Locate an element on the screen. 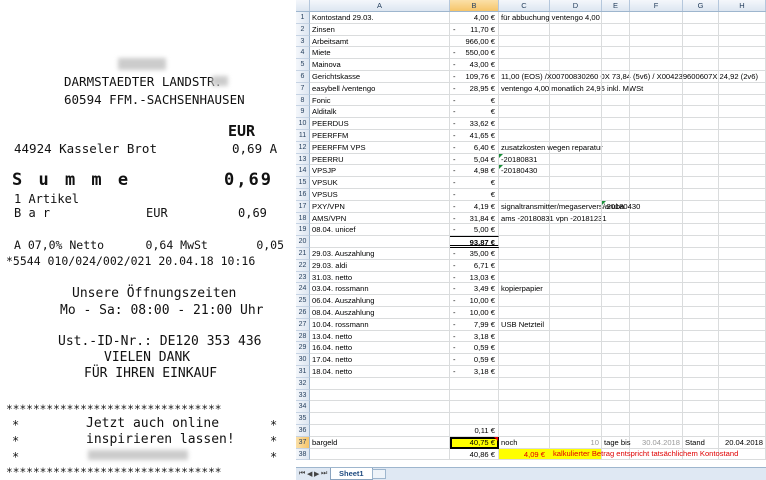 This screenshot has height=480, width=766. row-header: 15 is located at coordinates (303, 183).